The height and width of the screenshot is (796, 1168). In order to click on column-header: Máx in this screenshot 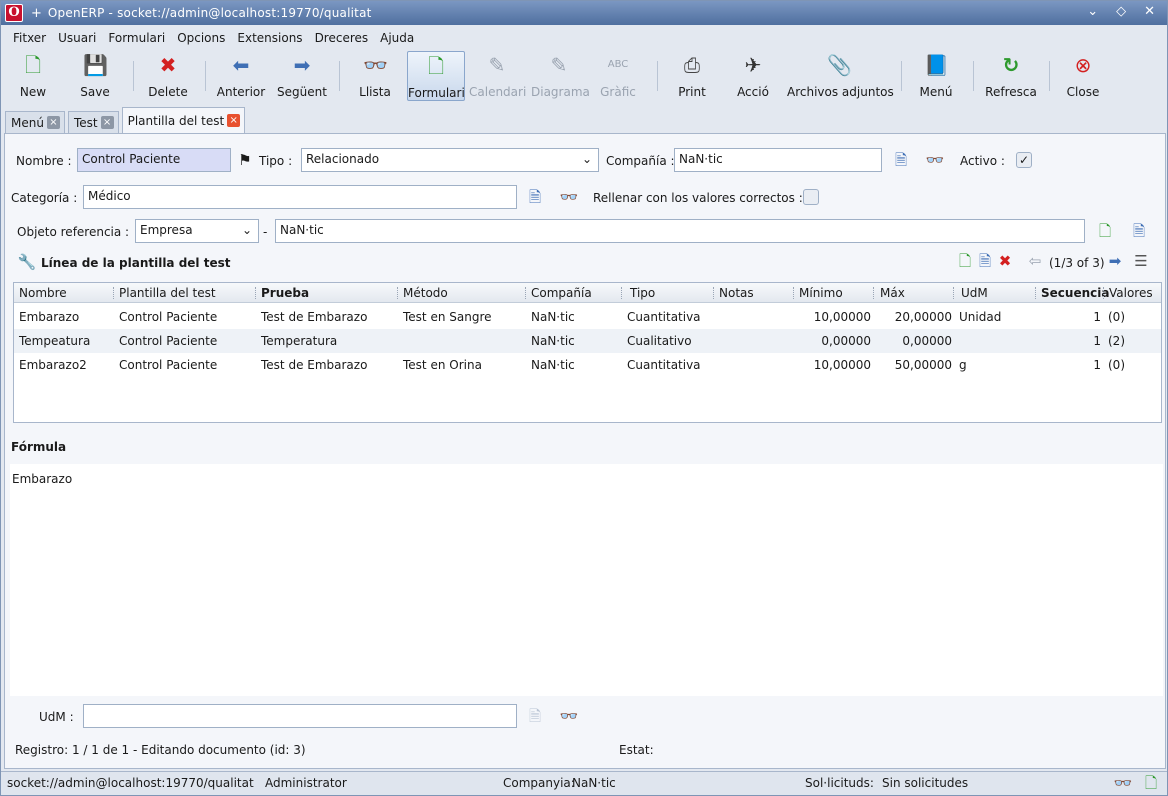, I will do `click(892, 293)`.